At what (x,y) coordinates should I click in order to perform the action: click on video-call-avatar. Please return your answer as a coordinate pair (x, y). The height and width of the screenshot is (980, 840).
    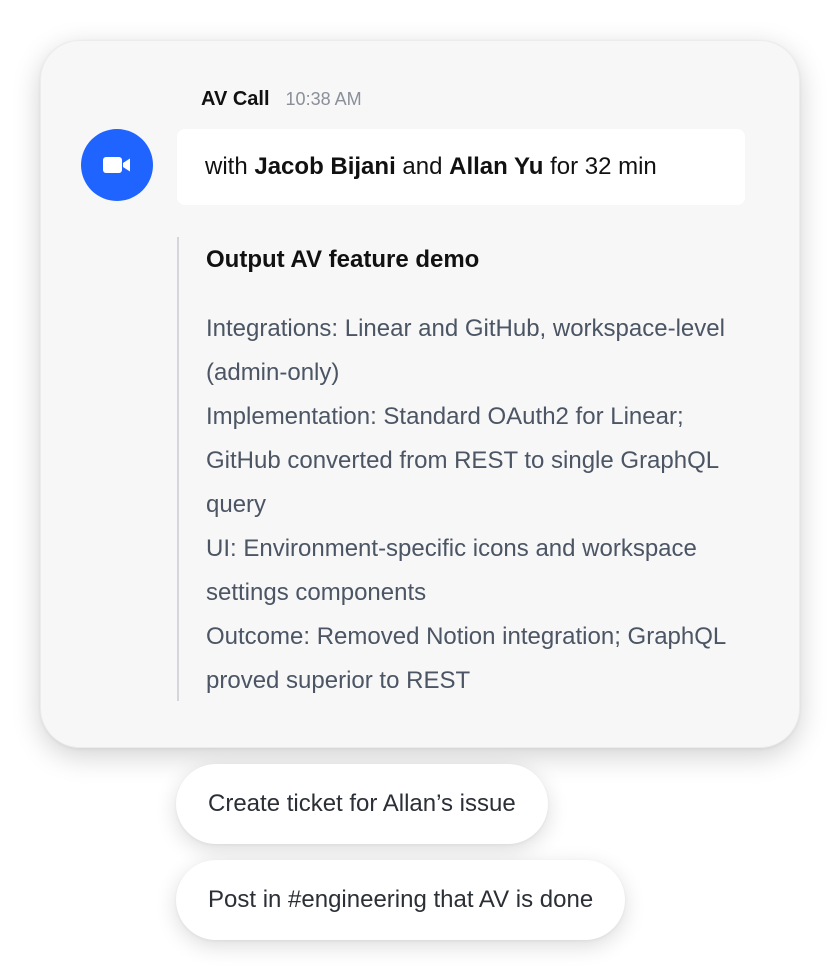
    Looking at the image, I should click on (117, 165).